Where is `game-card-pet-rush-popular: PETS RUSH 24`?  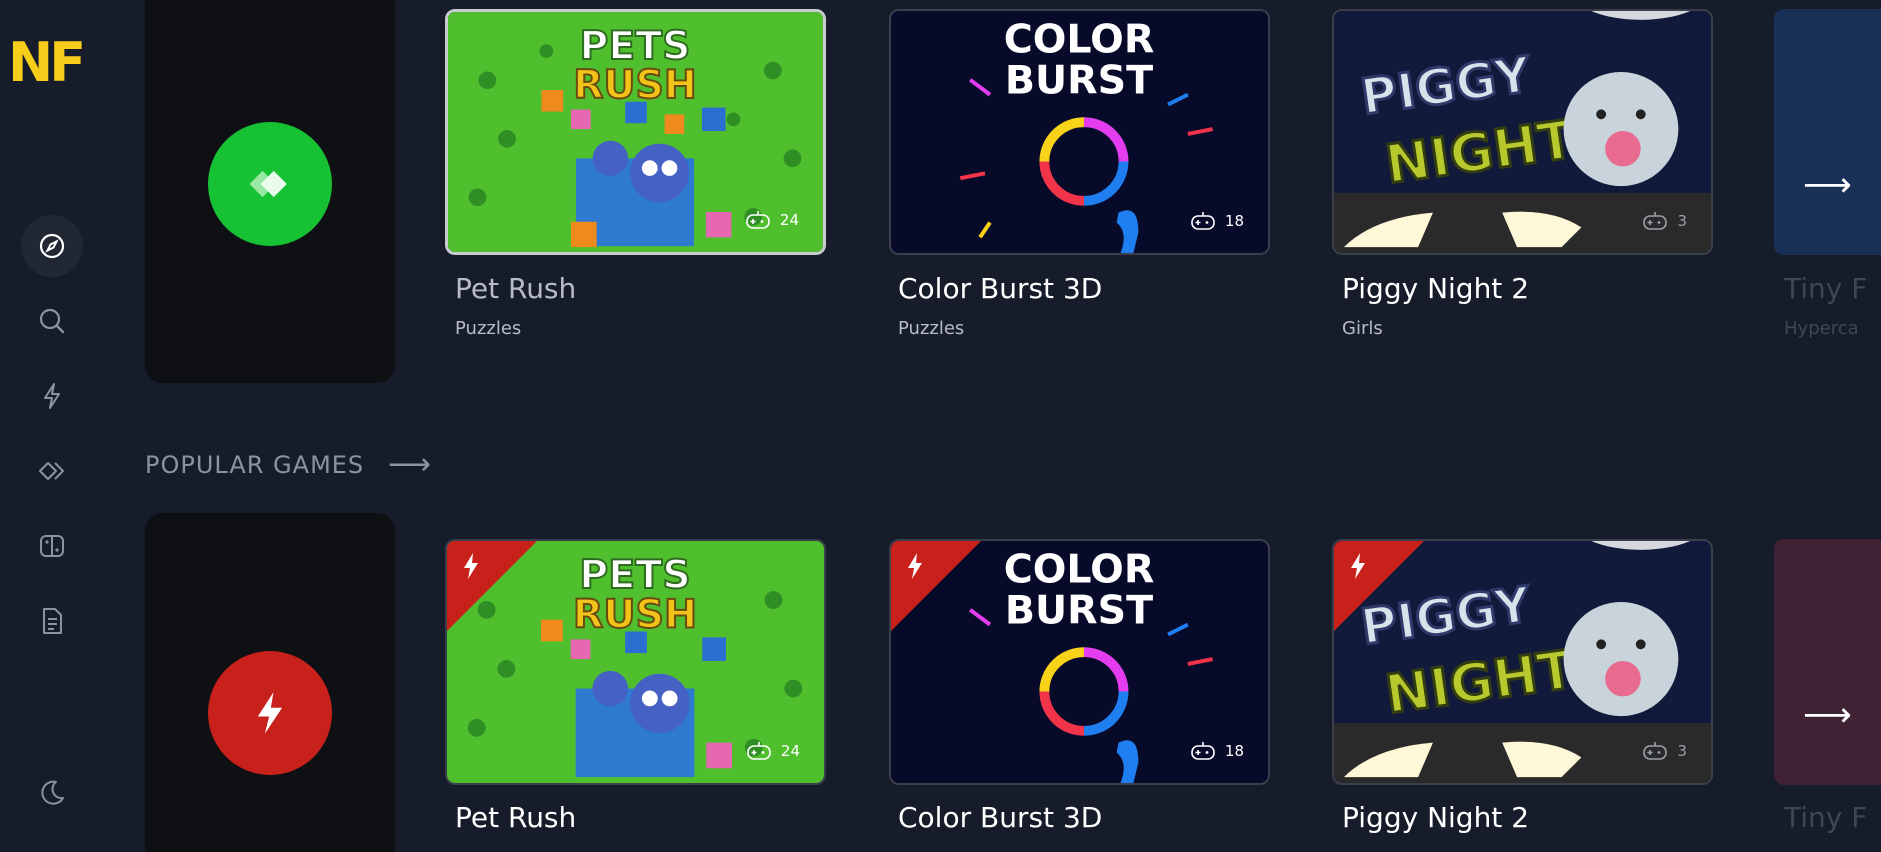 game-card-pet-rush-popular: PETS RUSH 24 is located at coordinates (635, 662).